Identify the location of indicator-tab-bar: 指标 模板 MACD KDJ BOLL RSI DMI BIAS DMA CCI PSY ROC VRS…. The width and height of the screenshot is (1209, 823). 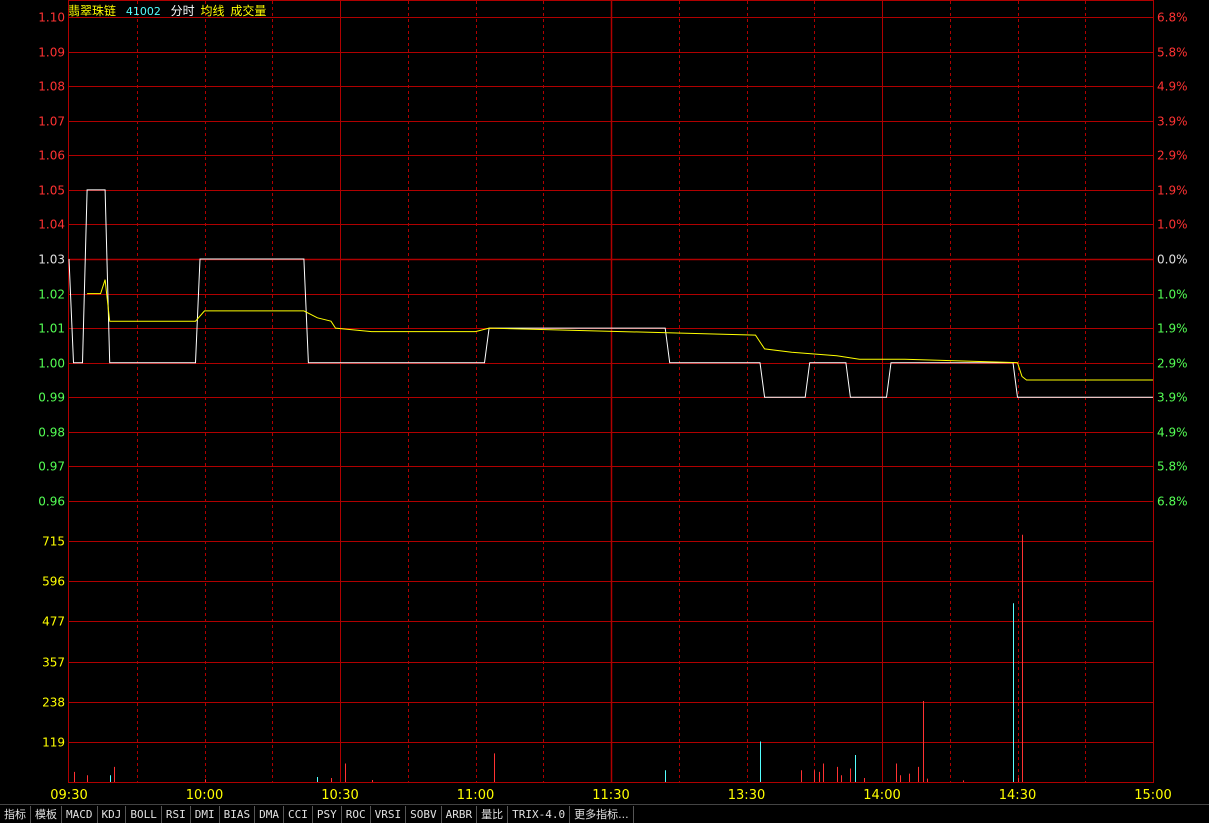
(604, 813).